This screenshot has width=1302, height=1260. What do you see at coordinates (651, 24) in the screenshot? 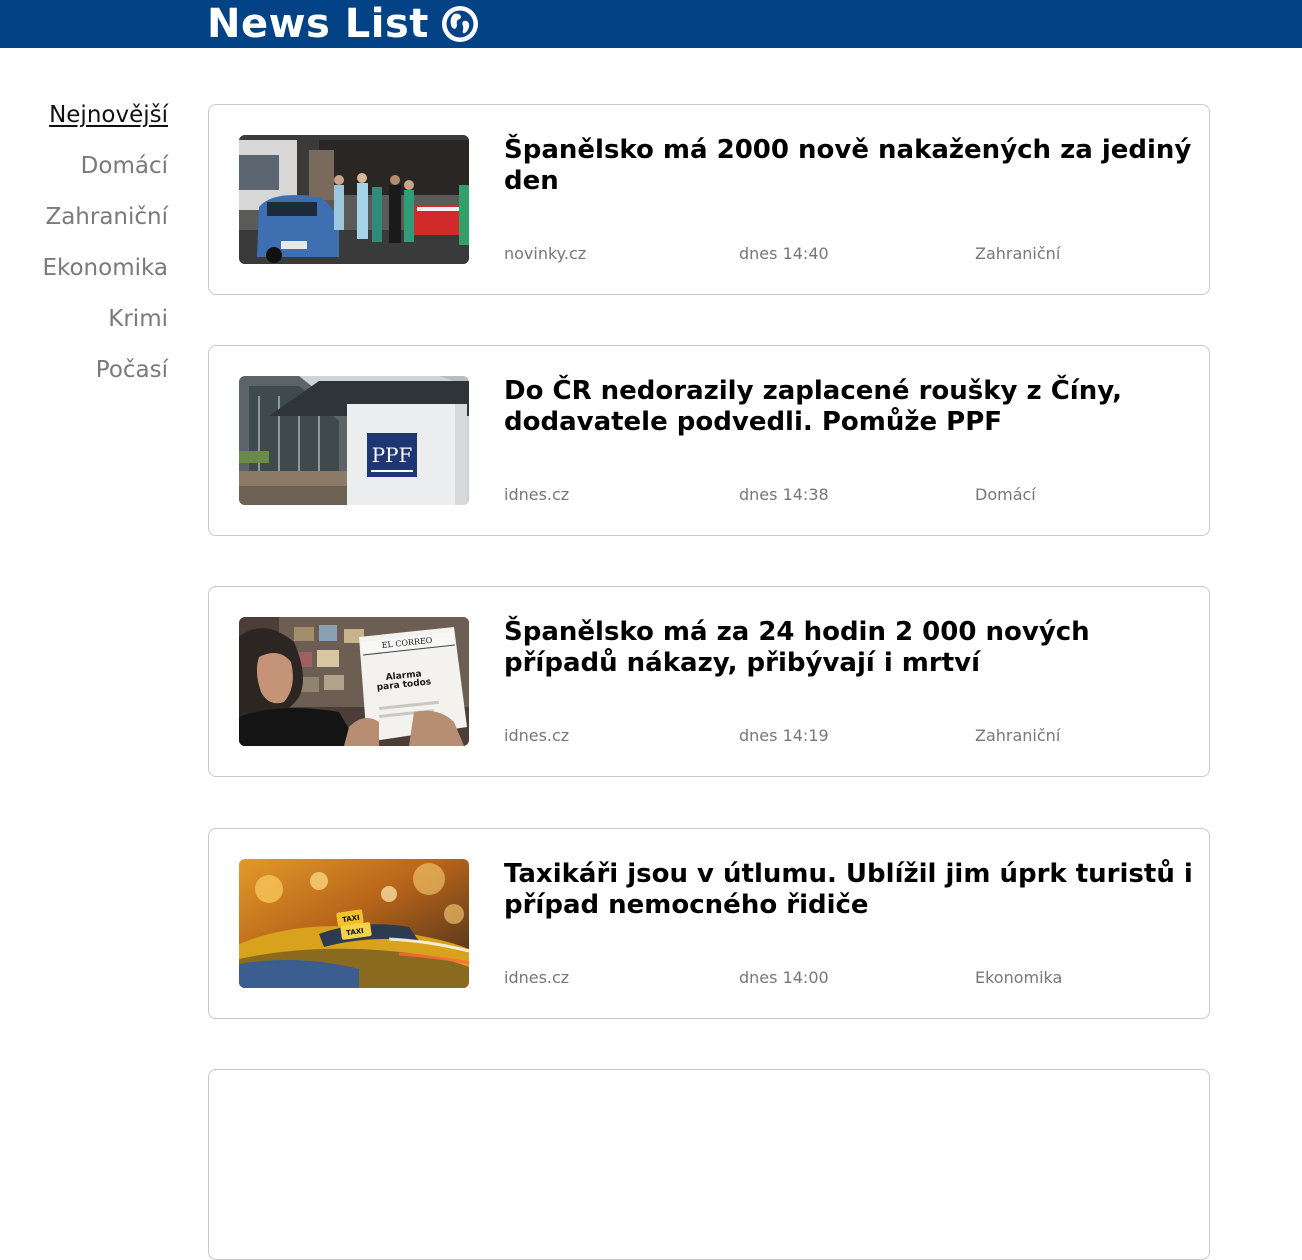
I see `app-header: News List` at bounding box center [651, 24].